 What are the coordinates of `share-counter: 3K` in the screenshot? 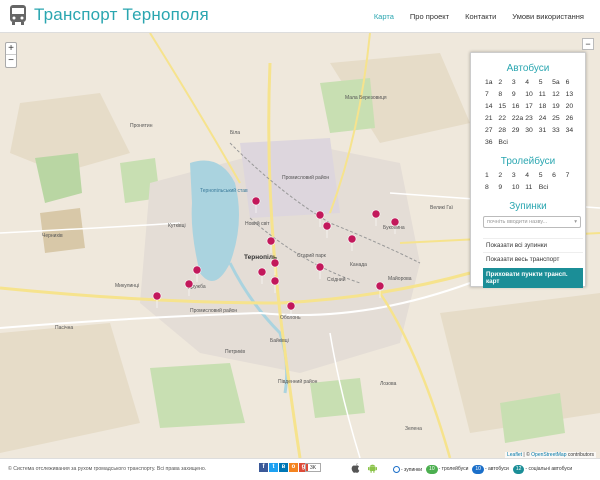 It's located at (313, 467).